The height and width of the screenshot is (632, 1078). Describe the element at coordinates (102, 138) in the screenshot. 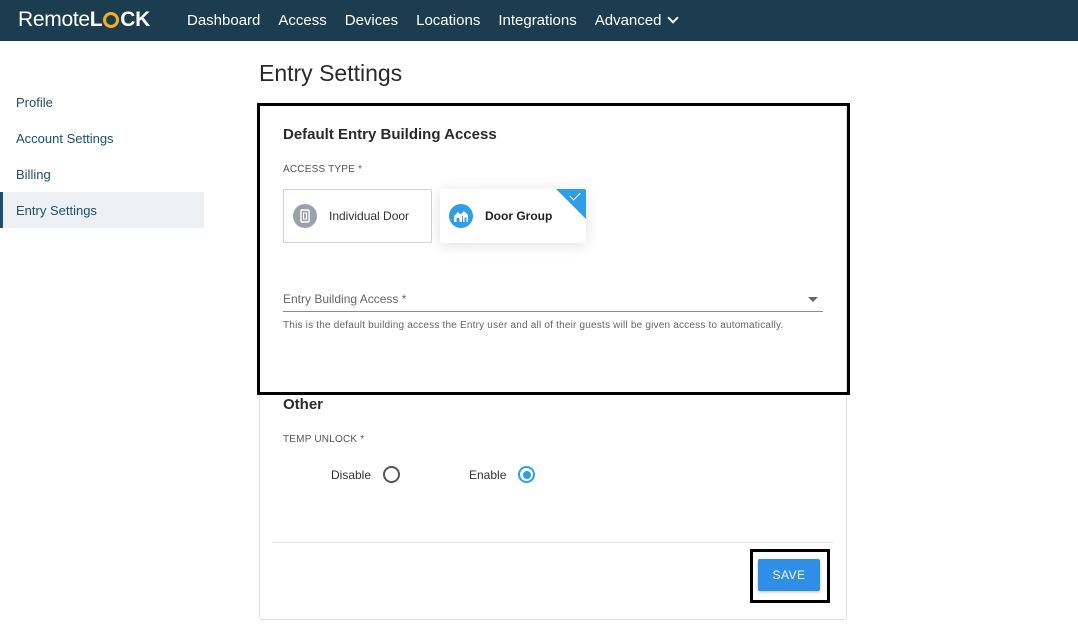

I see `sidebar-item-account-settings: Account Settings` at that location.